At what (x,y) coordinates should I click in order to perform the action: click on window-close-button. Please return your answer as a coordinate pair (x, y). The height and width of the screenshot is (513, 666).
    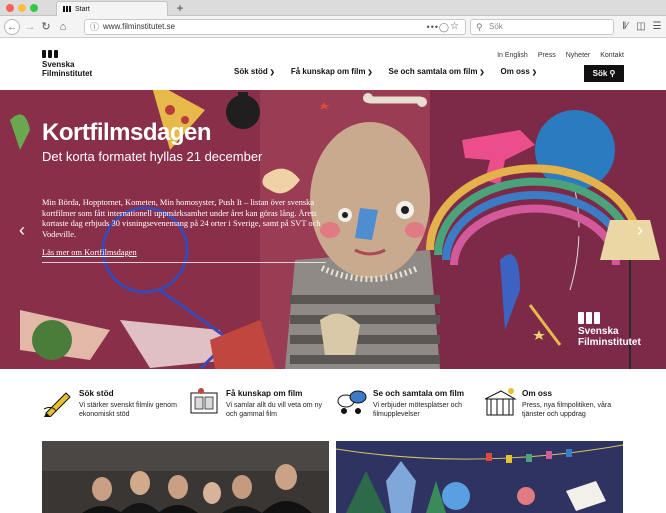
    Looking at the image, I should click on (10, 8).